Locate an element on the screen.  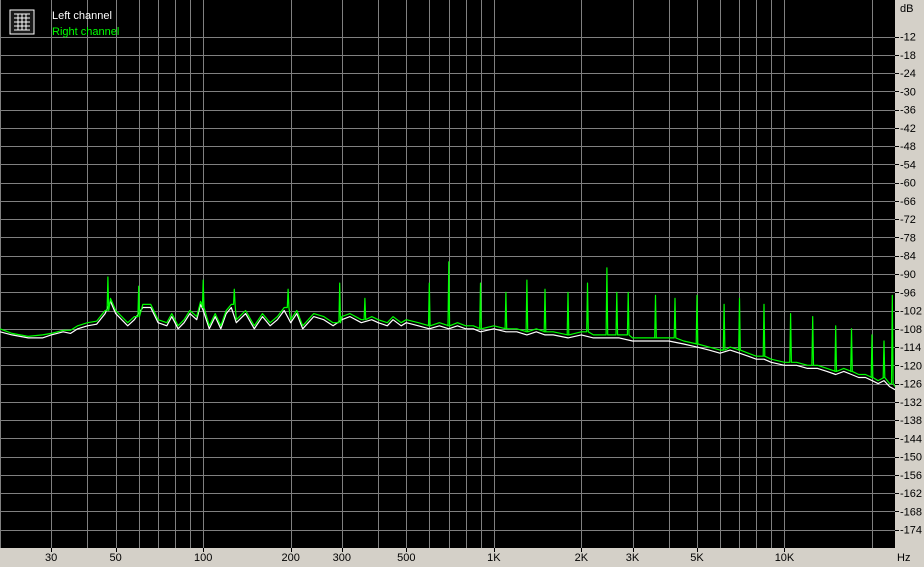
y-tick-label: -126 is located at coordinates (911, 385).